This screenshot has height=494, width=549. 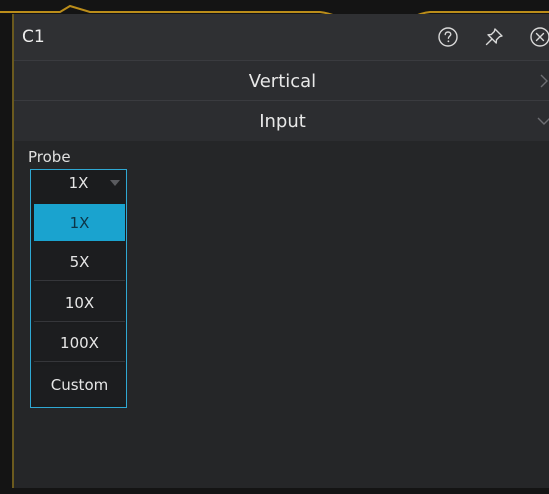 I want to click on probe-select: 1X, so click(x=78, y=182).